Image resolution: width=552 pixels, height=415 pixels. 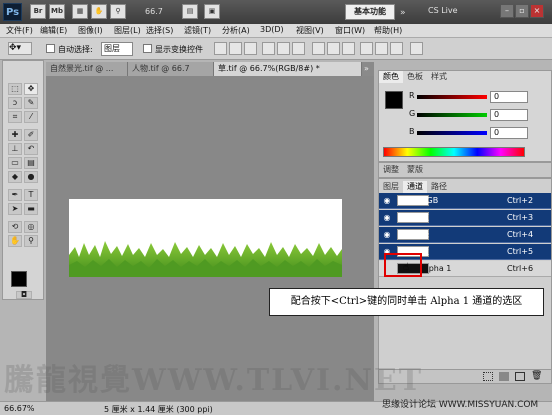 I want to click on menu-filter: 滤镜(T), so click(x=197, y=30).